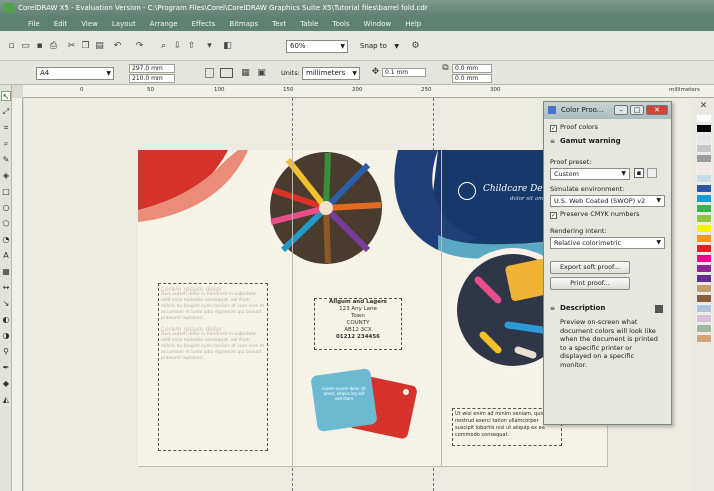 The height and width of the screenshot is (491, 714). Describe the element at coordinates (279, 24) in the screenshot. I see `menu-text: Text` at that location.